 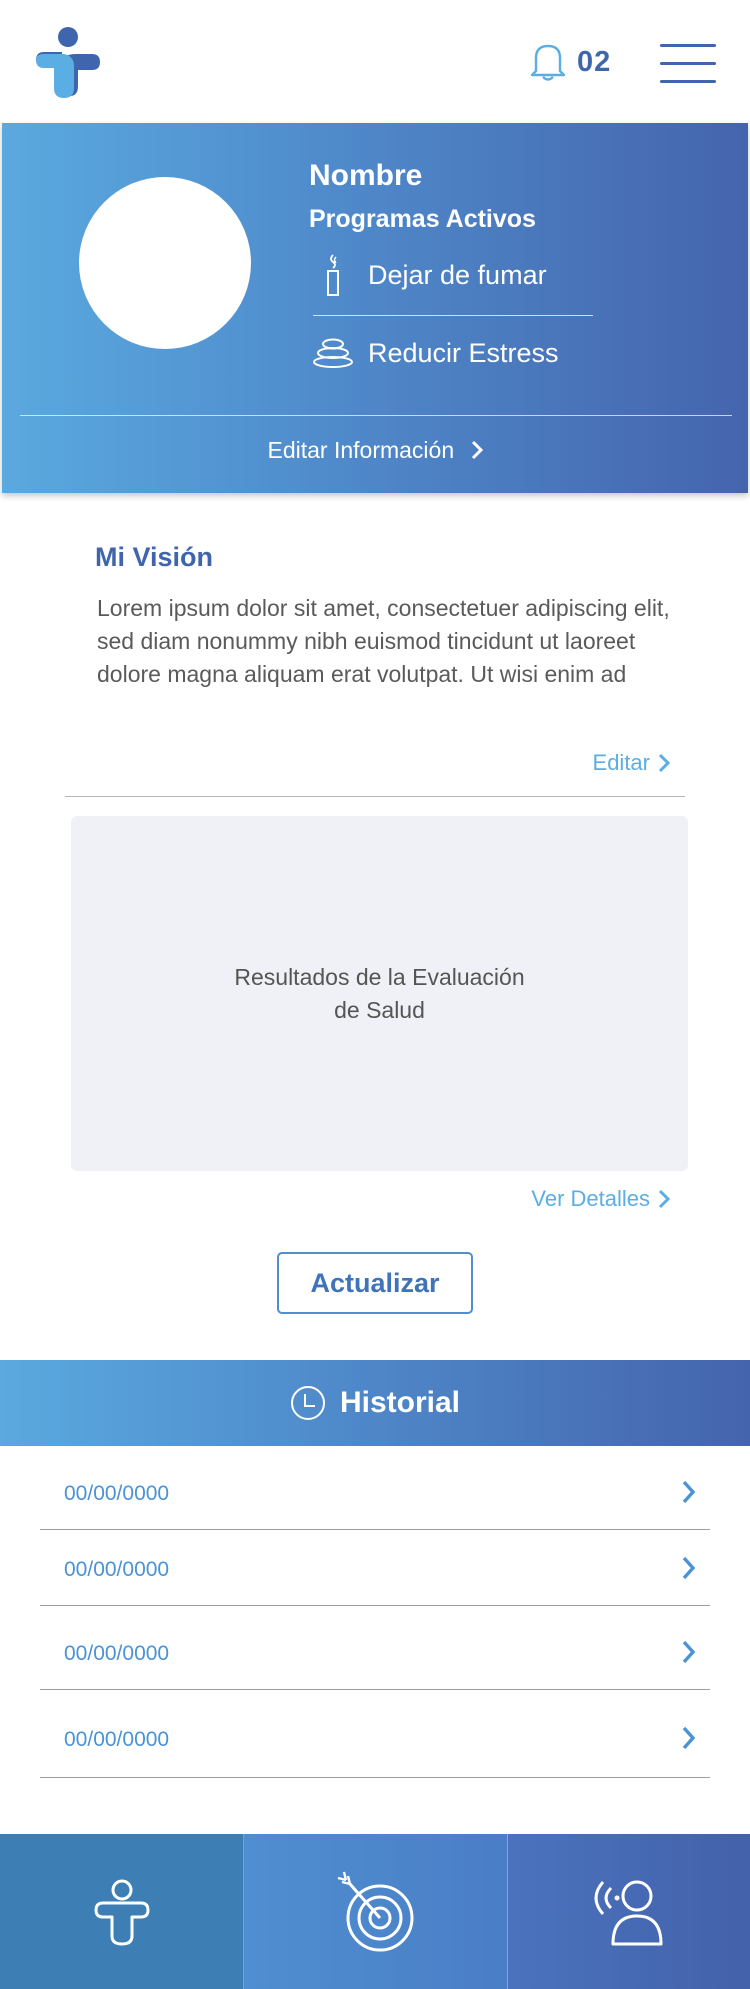 I want to click on history-title: Historial, so click(x=400, y=1402).